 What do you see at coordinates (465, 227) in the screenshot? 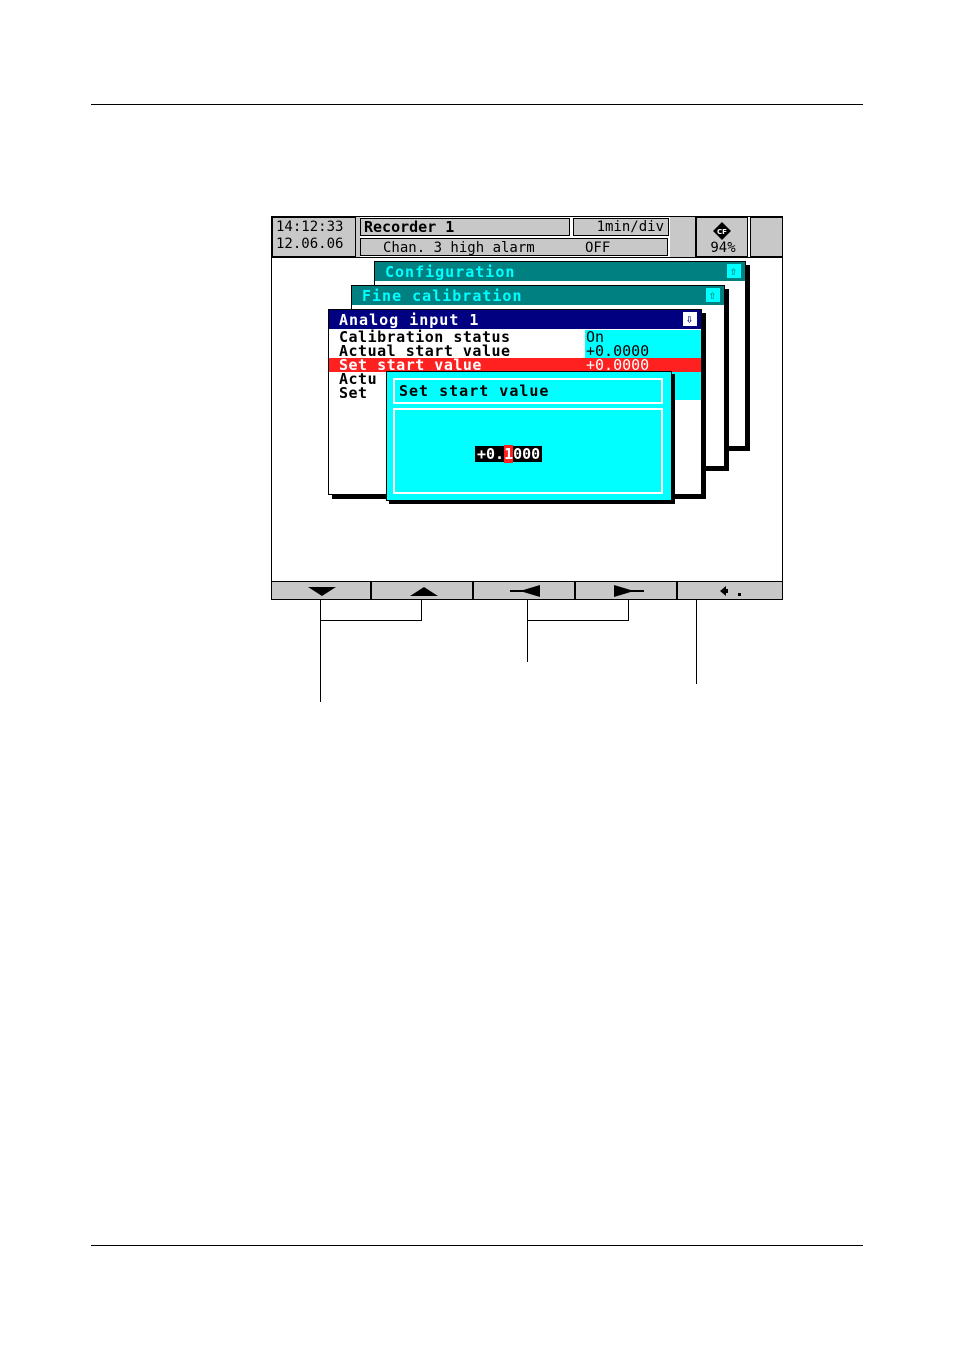
I see `recorder-title: Recorder 1` at bounding box center [465, 227].